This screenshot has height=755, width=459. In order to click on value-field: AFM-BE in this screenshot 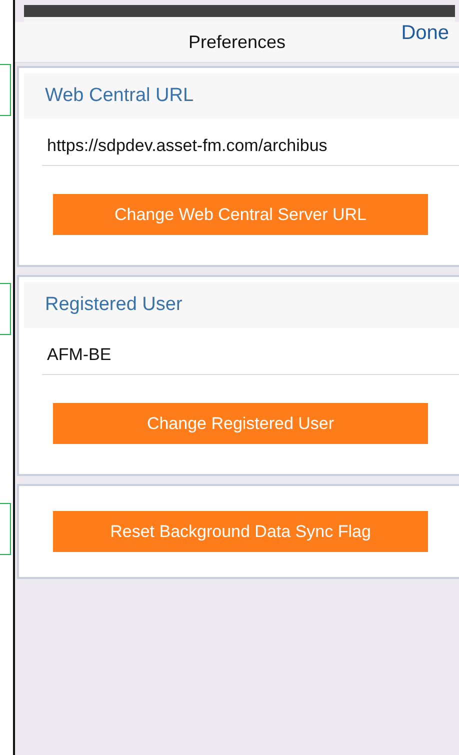, I will do `click(250, 351)`.